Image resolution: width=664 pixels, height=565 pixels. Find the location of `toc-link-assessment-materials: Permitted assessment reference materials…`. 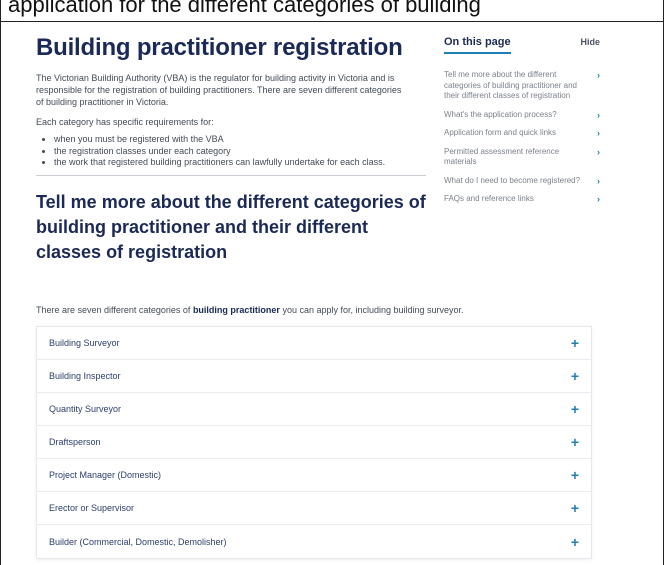

toc-link-assessment-materials: Permitted assessment reference materials… is located at coordinates (522, 157).